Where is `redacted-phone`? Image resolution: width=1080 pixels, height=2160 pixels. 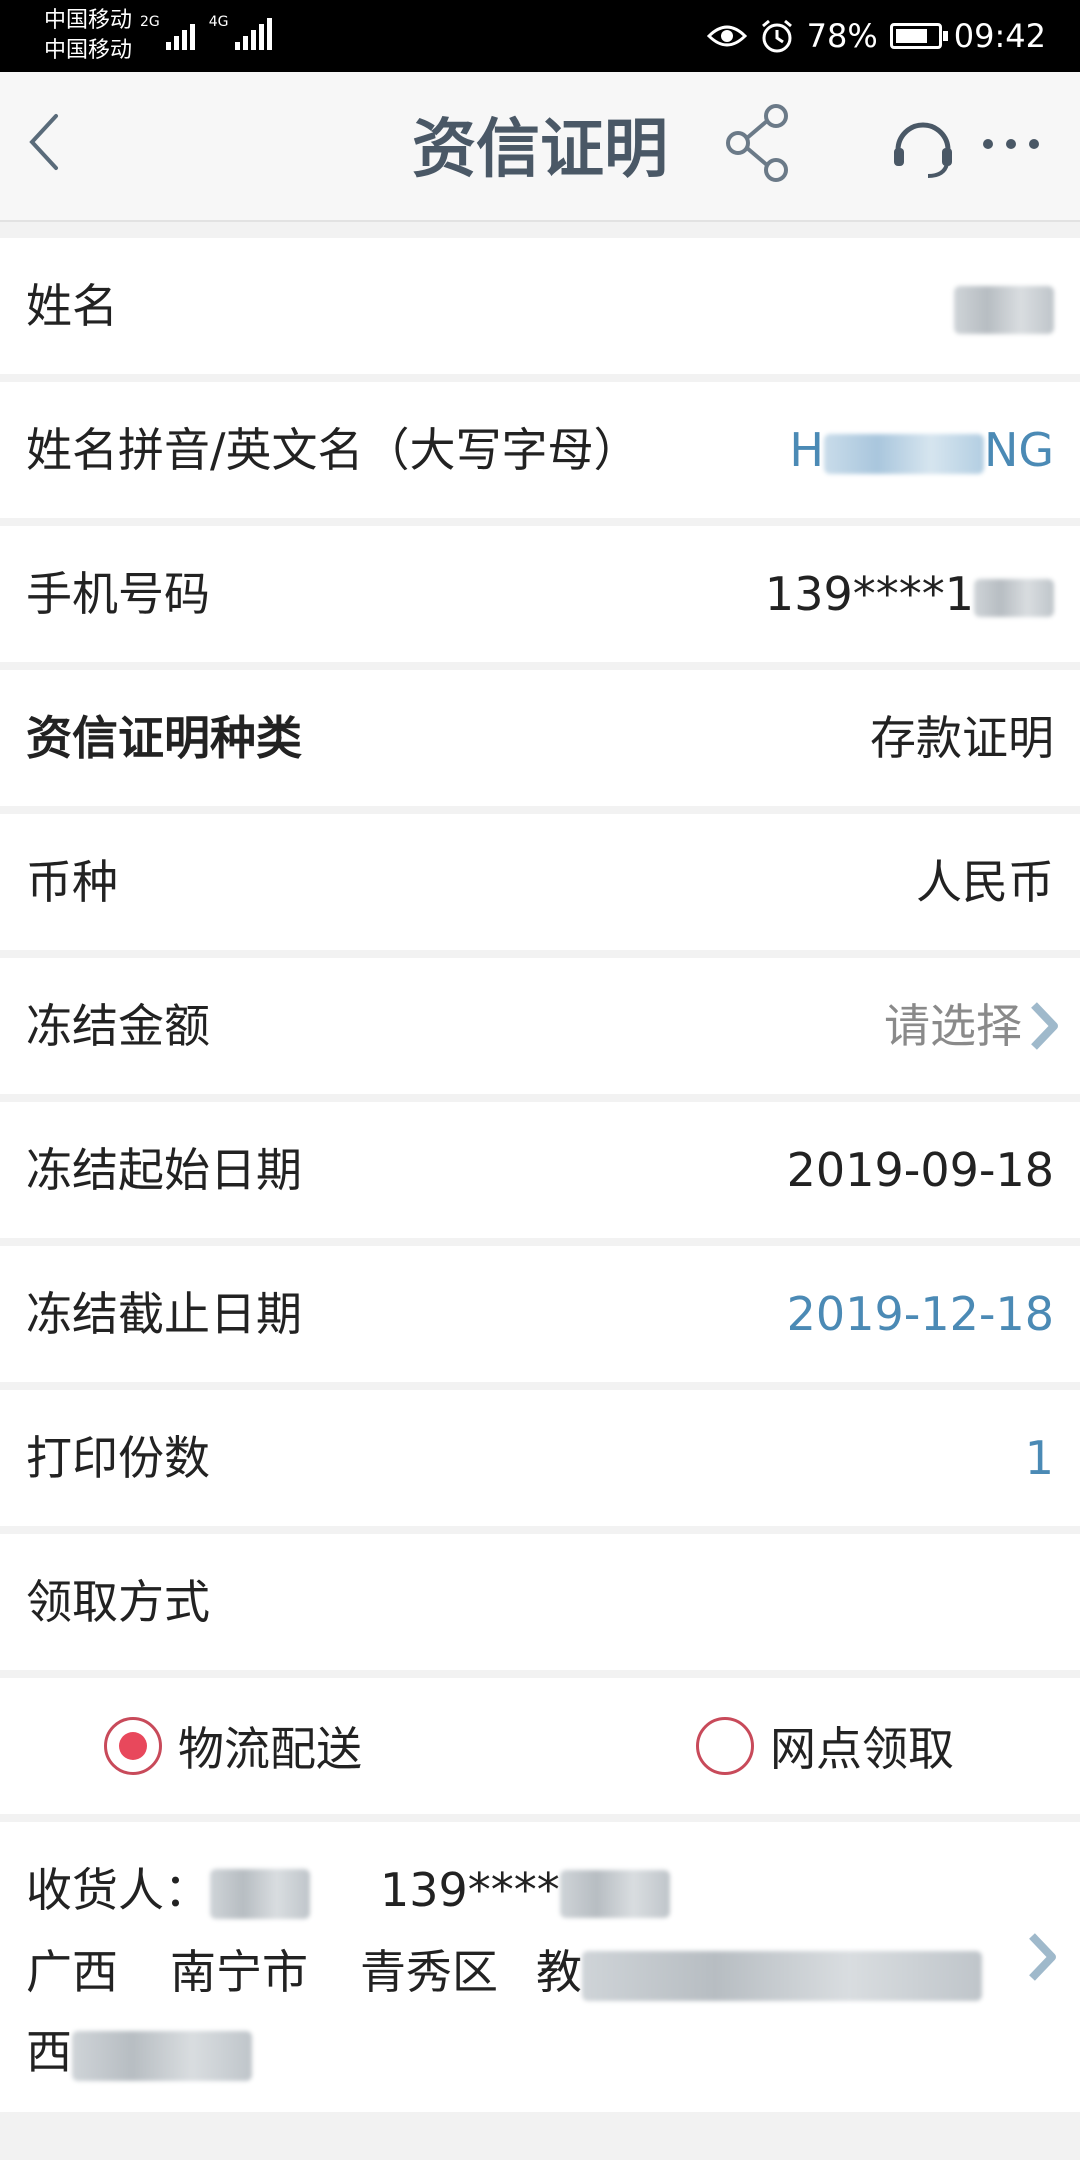 redacted-phone is located at coordinates (1014, 597).